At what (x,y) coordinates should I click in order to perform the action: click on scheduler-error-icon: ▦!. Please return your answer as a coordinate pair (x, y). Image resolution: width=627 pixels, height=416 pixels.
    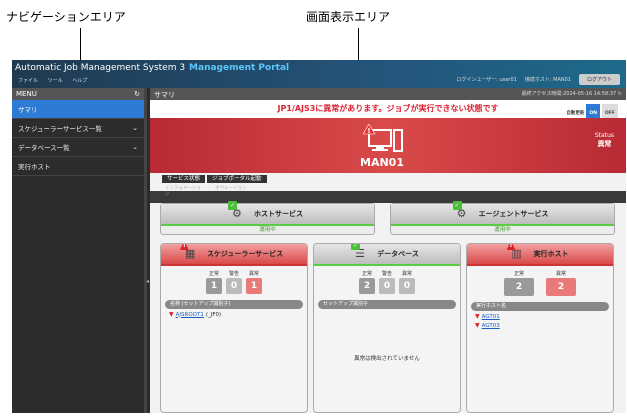
    Looking at the image, I should click on (190, 252).